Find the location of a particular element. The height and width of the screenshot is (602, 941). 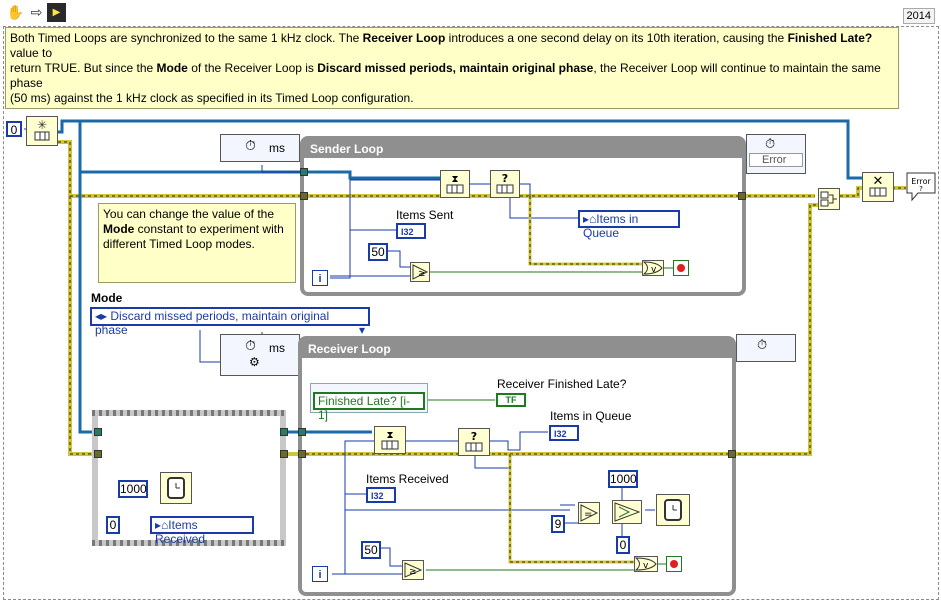

finished-late-label: Receiver Finished Late? is located at coordinates (562, 384).